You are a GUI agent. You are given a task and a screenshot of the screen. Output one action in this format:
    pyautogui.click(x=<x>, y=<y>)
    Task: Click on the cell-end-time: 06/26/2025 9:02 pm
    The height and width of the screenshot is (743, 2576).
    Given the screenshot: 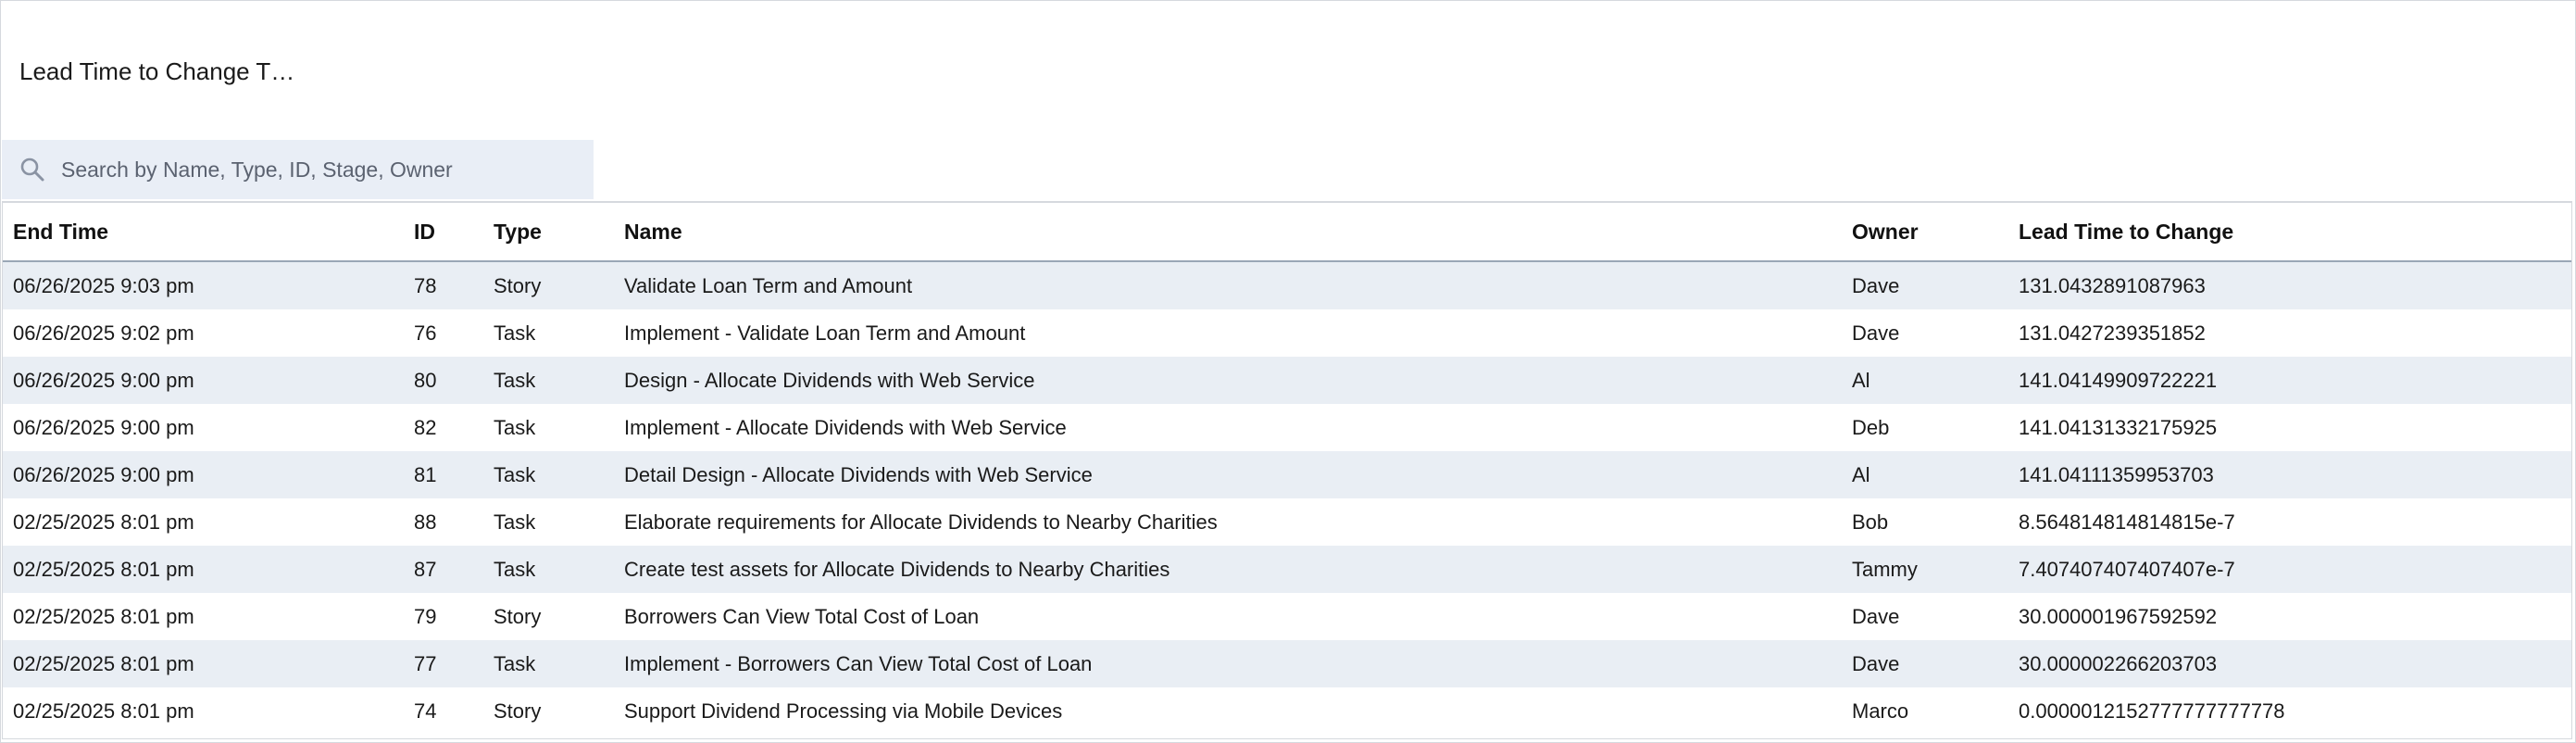 What is the action you would take?
    pyautogui.click(x=203, y=333)
    